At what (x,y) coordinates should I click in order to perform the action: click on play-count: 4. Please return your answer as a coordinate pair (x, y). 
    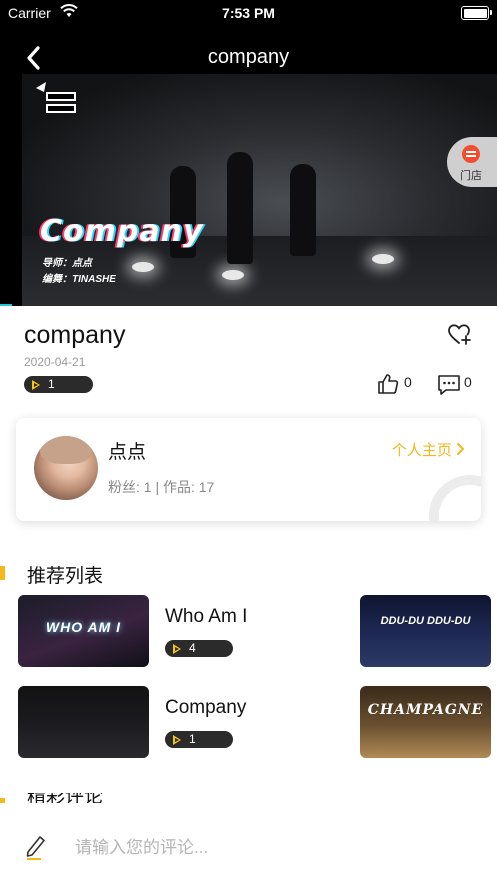
    Looking at the image, I should click on (192, 648).